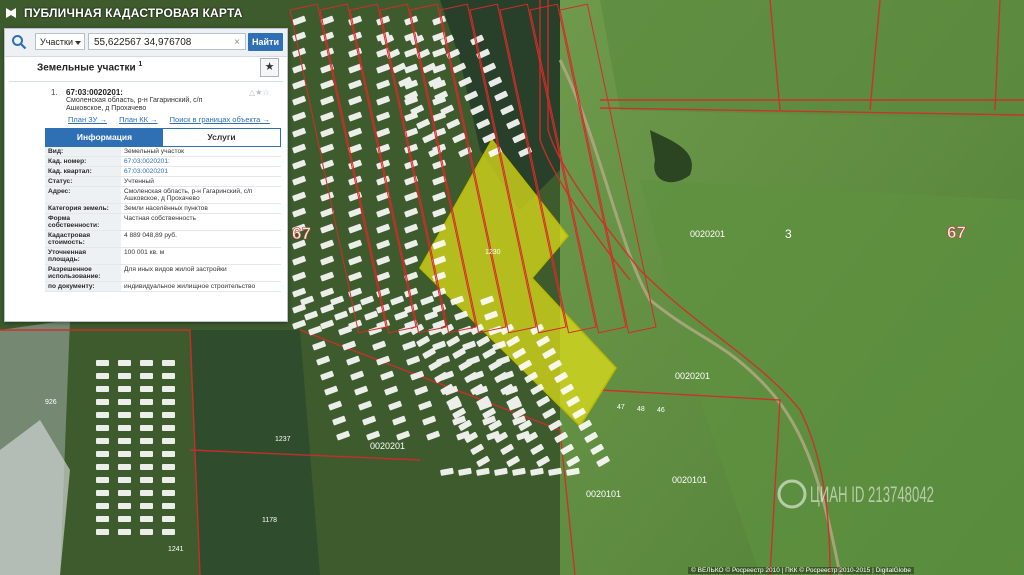  Describe the element at coordinates (269, 520) in the screenshot. I see `parcel-label: 1178` at that location.